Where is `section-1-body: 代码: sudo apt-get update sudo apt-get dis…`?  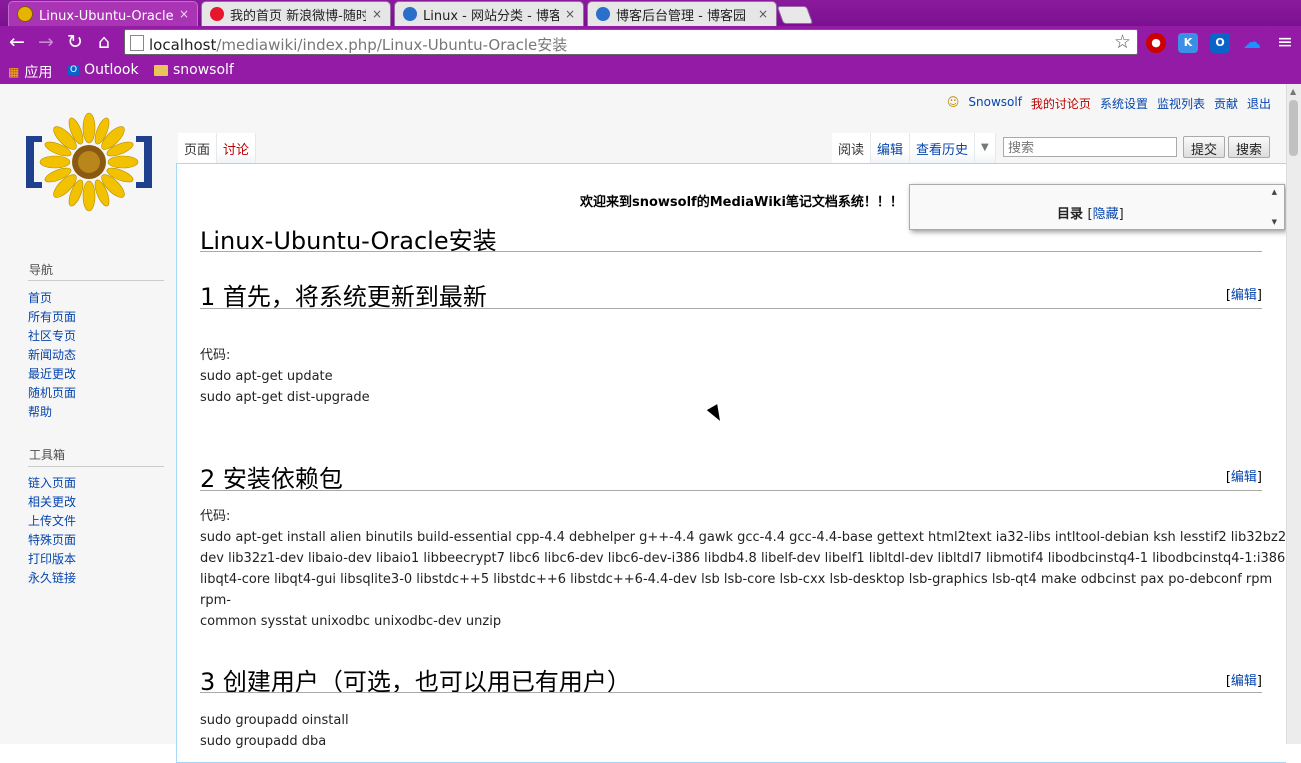 section-1-body: 代码: sudo apt-get update sudo apt-get dis… is located at coordinates (285, 376).